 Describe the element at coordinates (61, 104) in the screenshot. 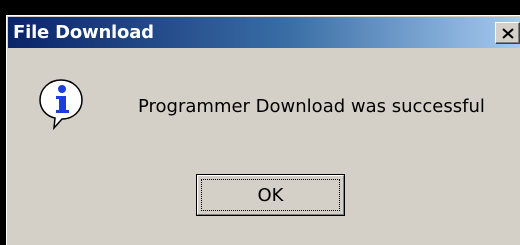

I see `information-icon` at that location.